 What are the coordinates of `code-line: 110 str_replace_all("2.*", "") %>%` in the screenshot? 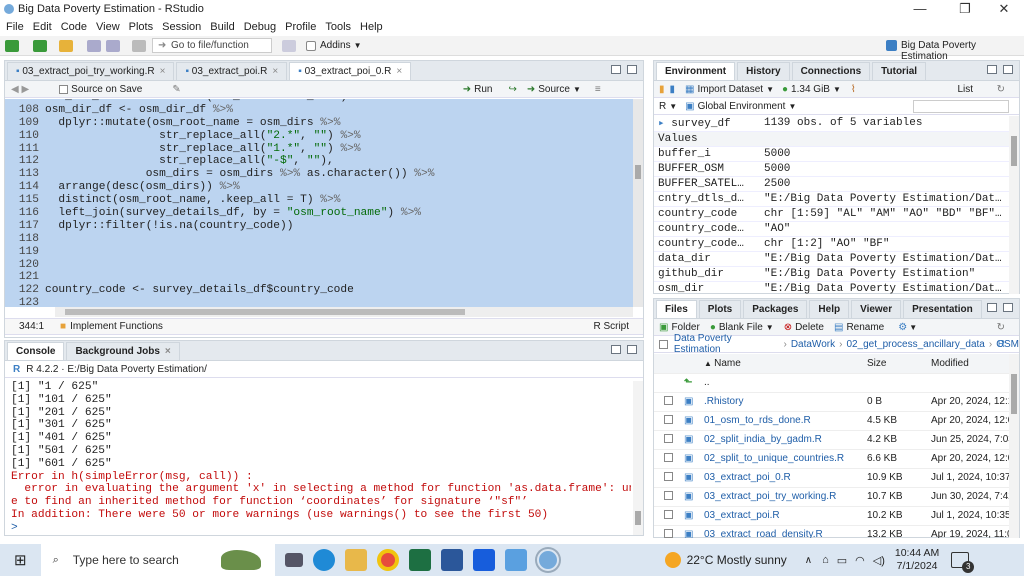 It's located at (324, 136).